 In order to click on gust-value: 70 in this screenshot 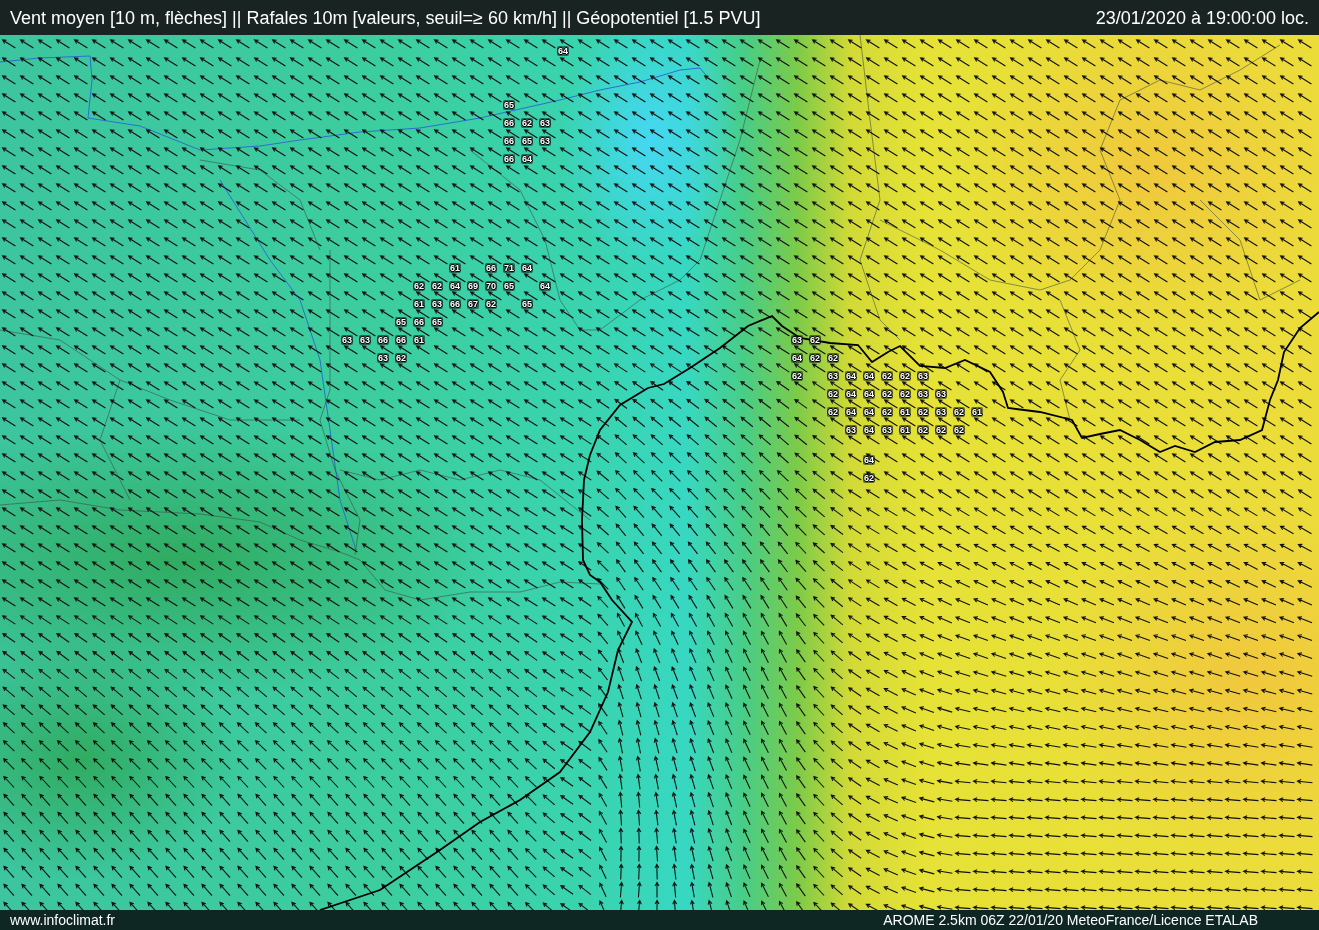, I will do `click(491, 286)`.